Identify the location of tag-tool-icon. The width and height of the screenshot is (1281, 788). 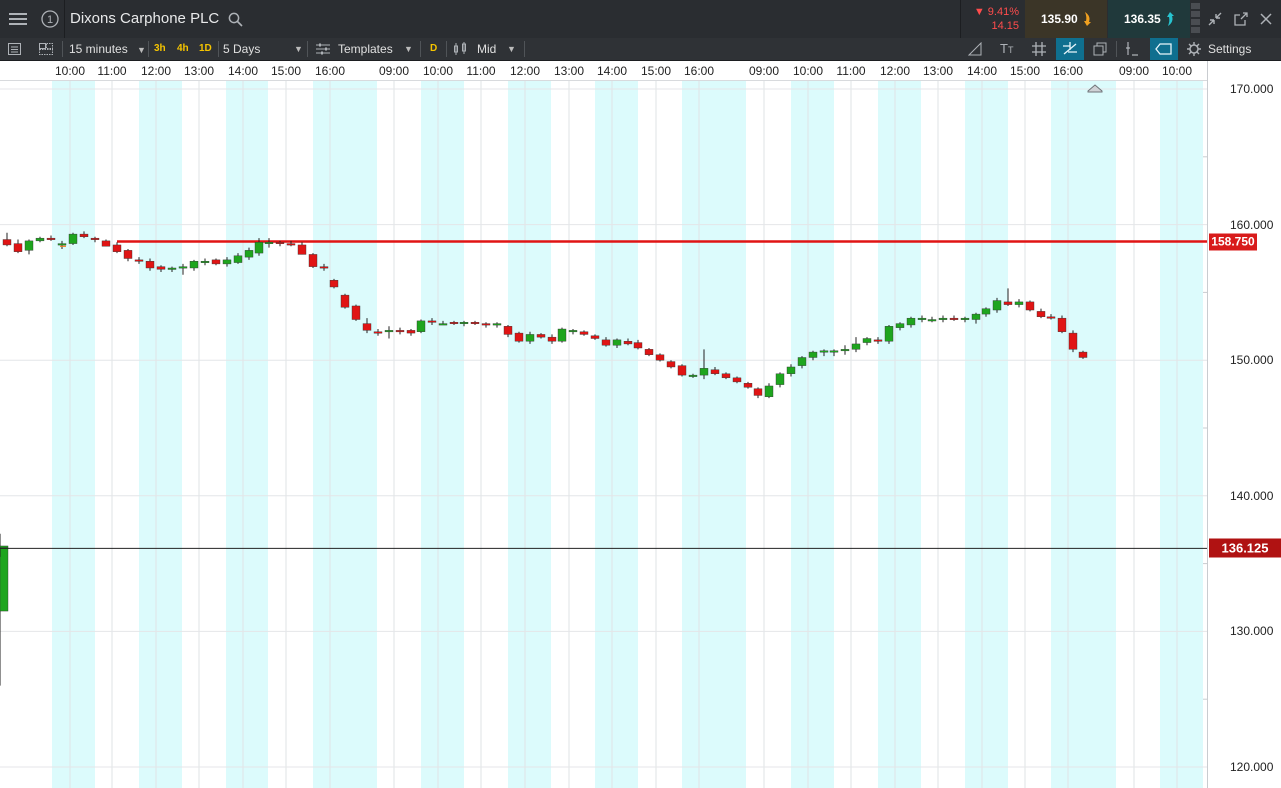
(1164, 49).